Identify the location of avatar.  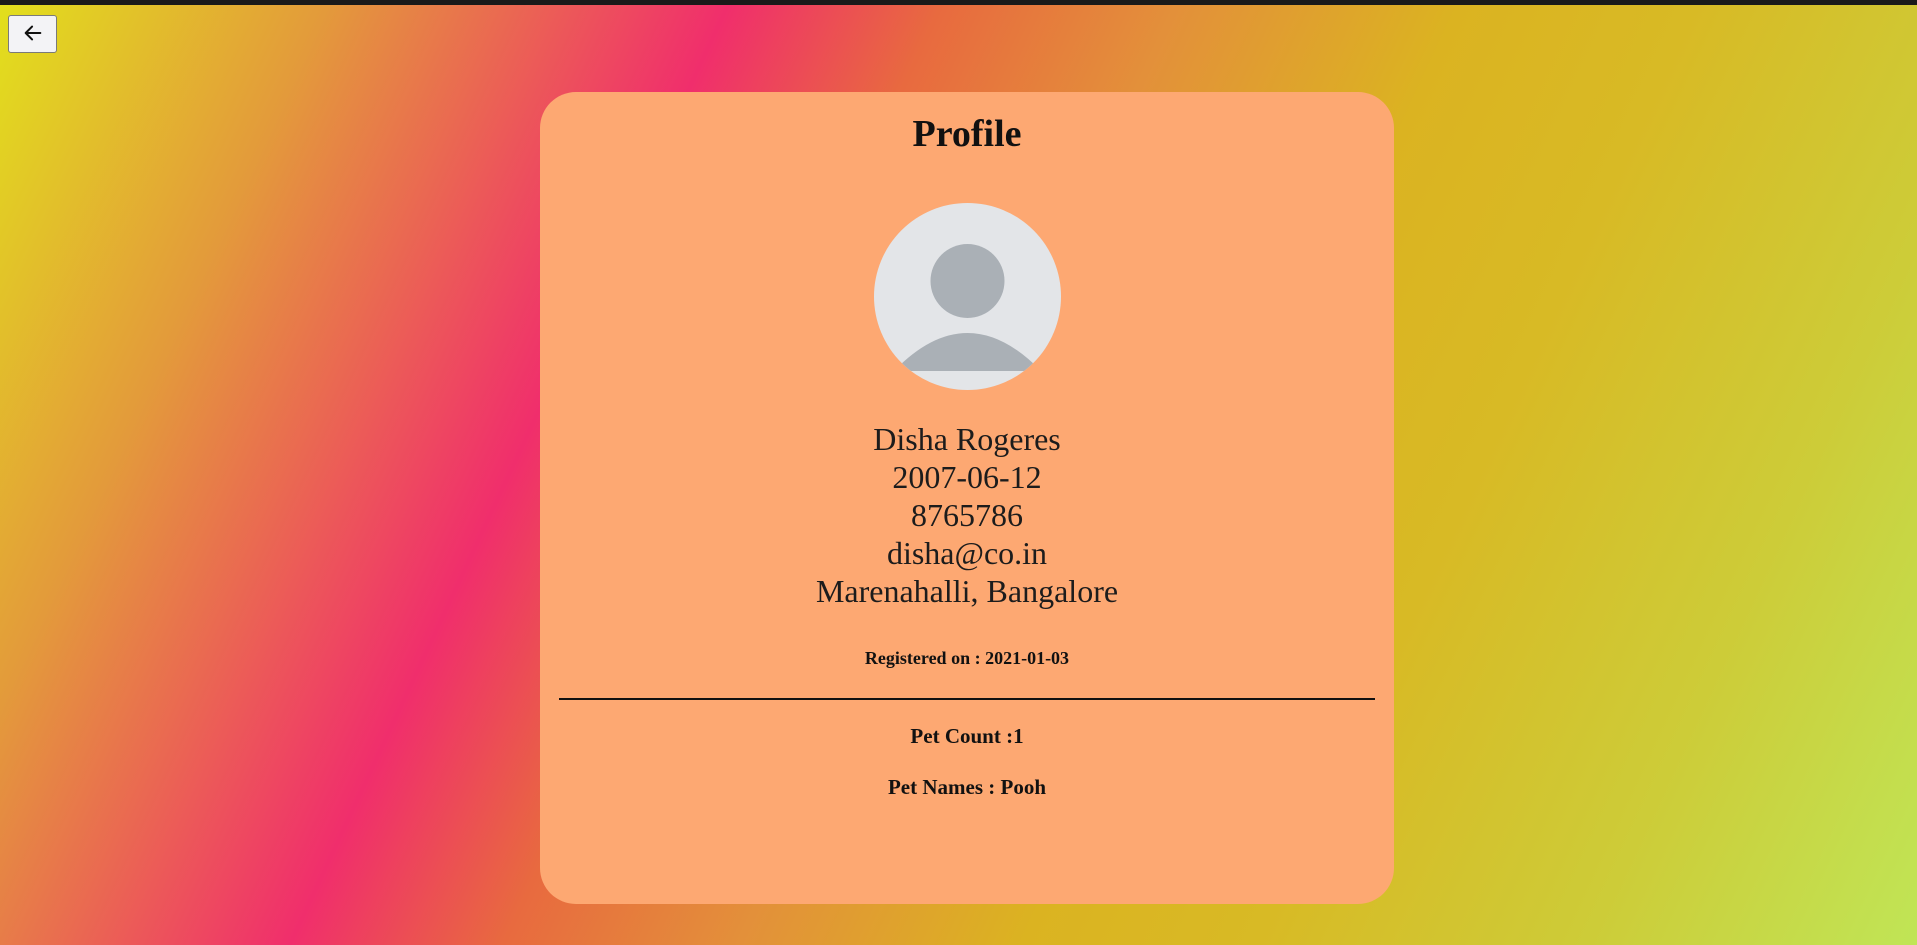
(967, 296).